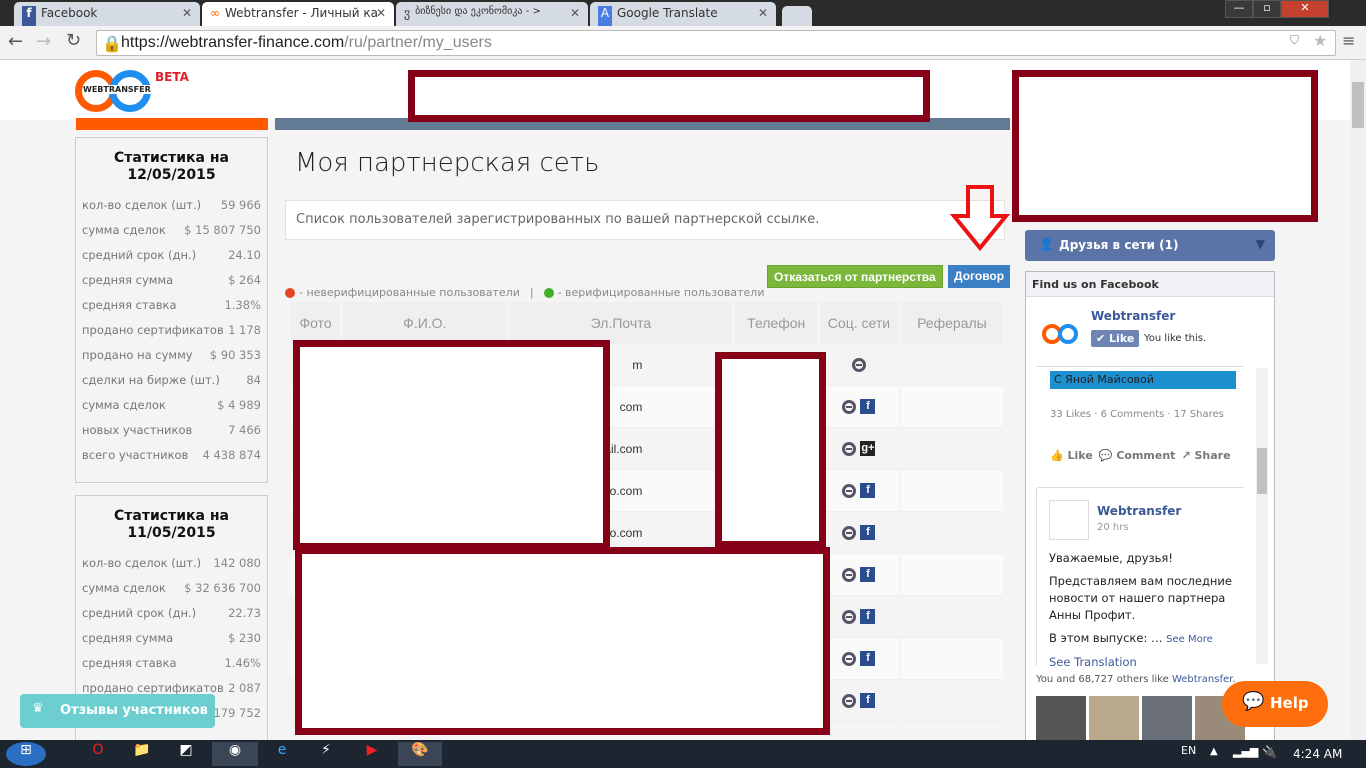 The image size is (1366, 768). Describe the element at coordinates (1269, 752) in the screenshot. I see `power-icon: 🔌` at that location.